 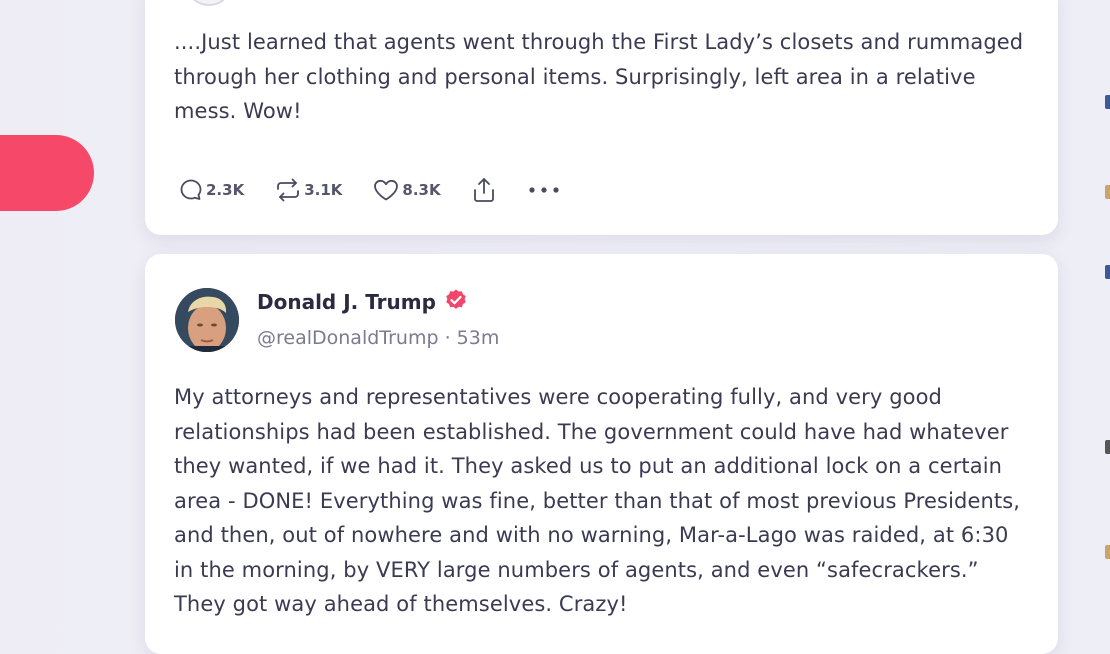 I want to click on verified-badge-icon, so click(x=456, y=302).